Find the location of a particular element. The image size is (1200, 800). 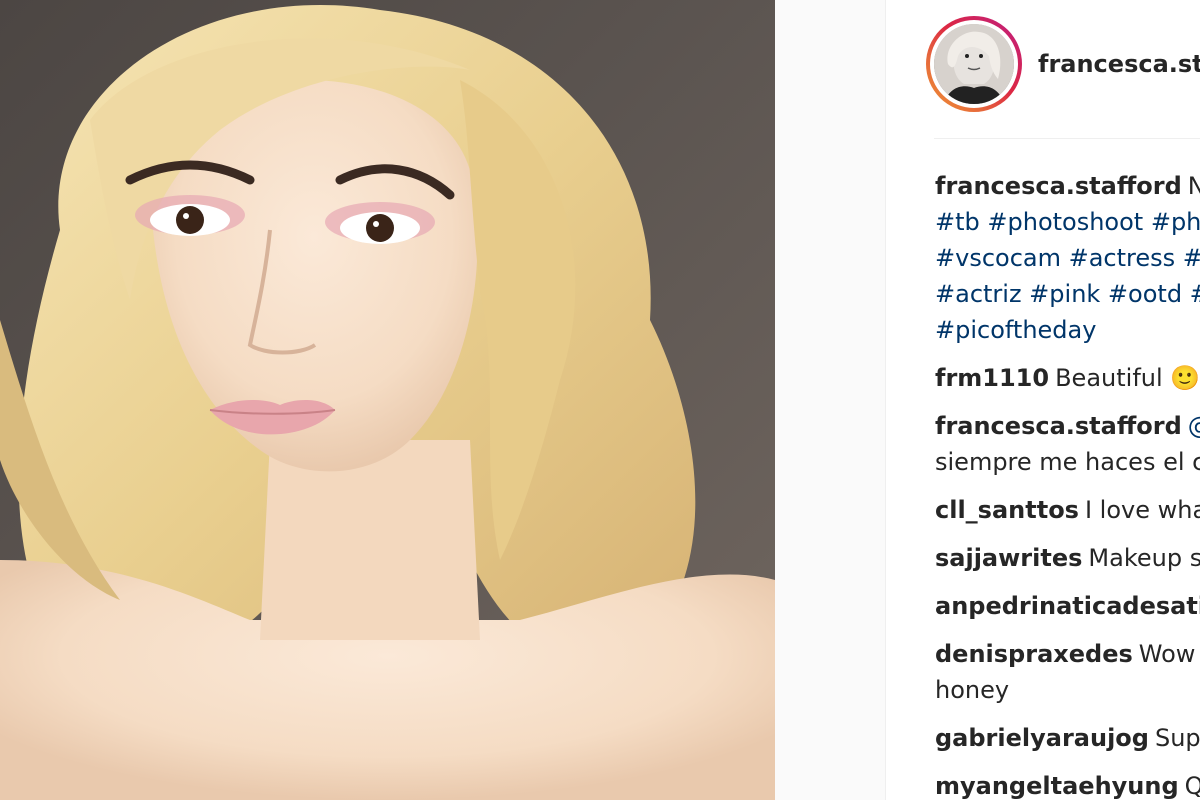

caption-hashtags-4: #picoftheday is located at coordinates (1067, 330).